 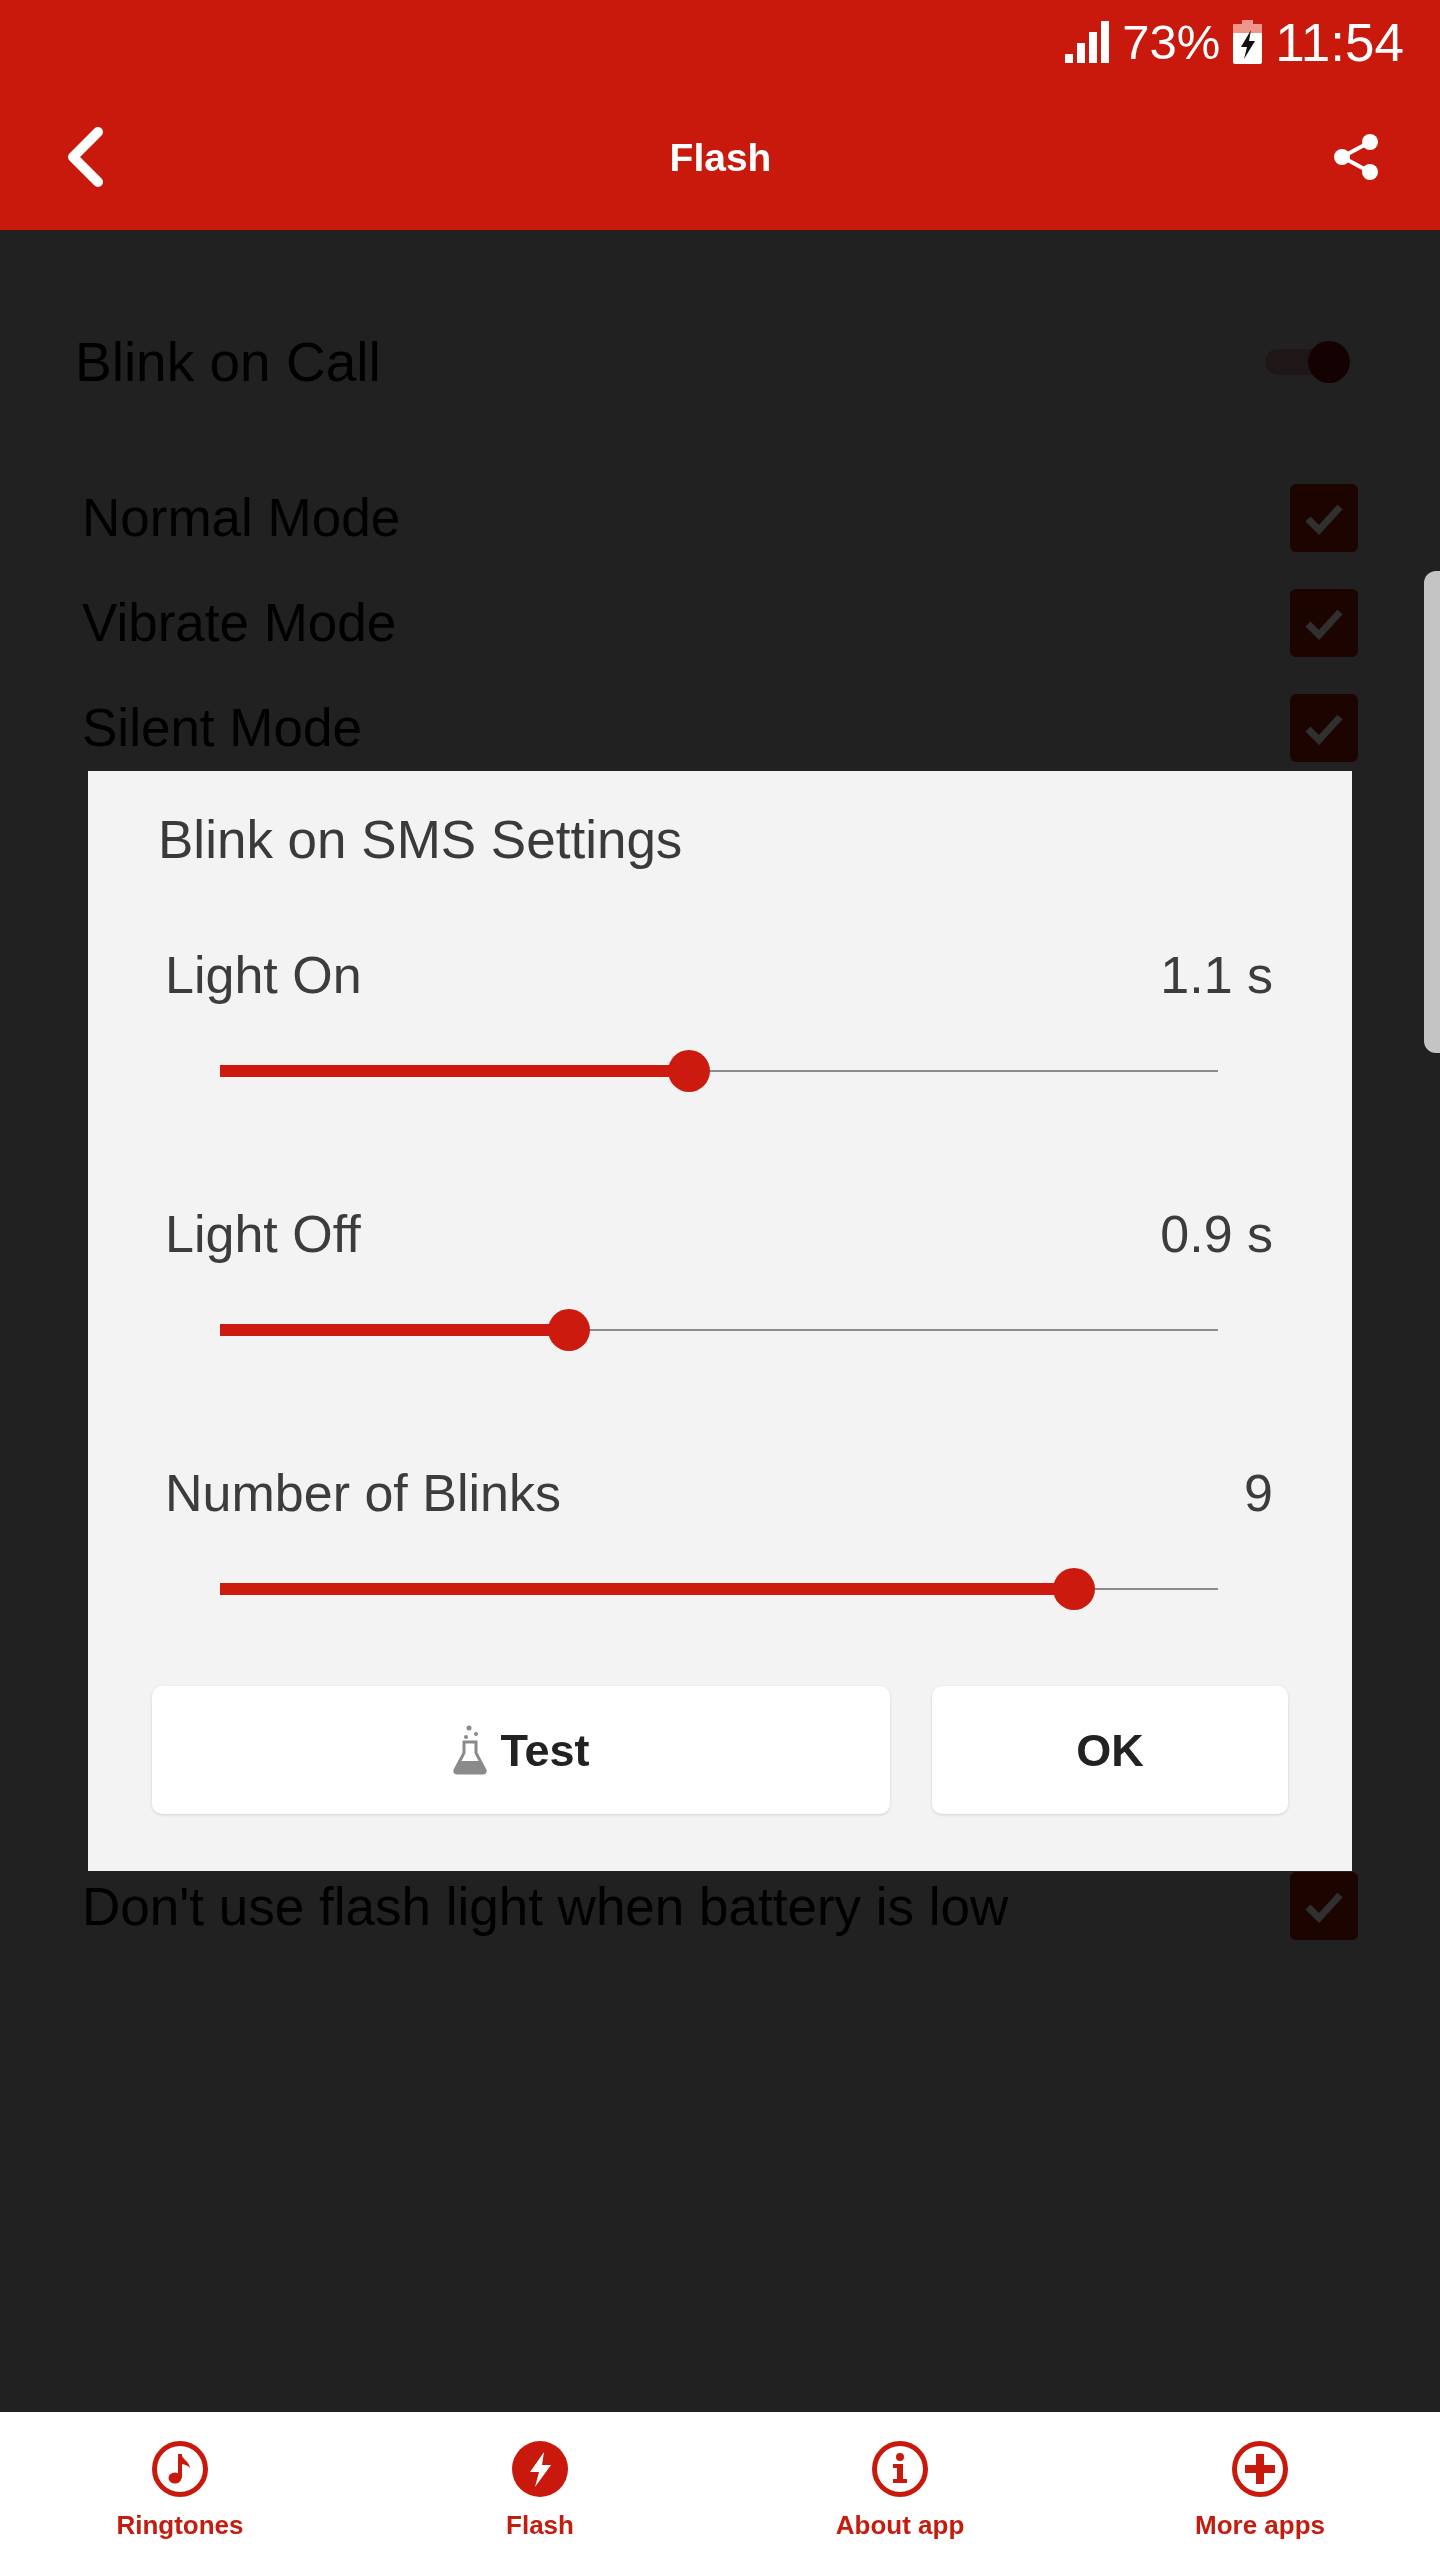 I want to click on screen-title: Flash, so click(x=720, y=157).